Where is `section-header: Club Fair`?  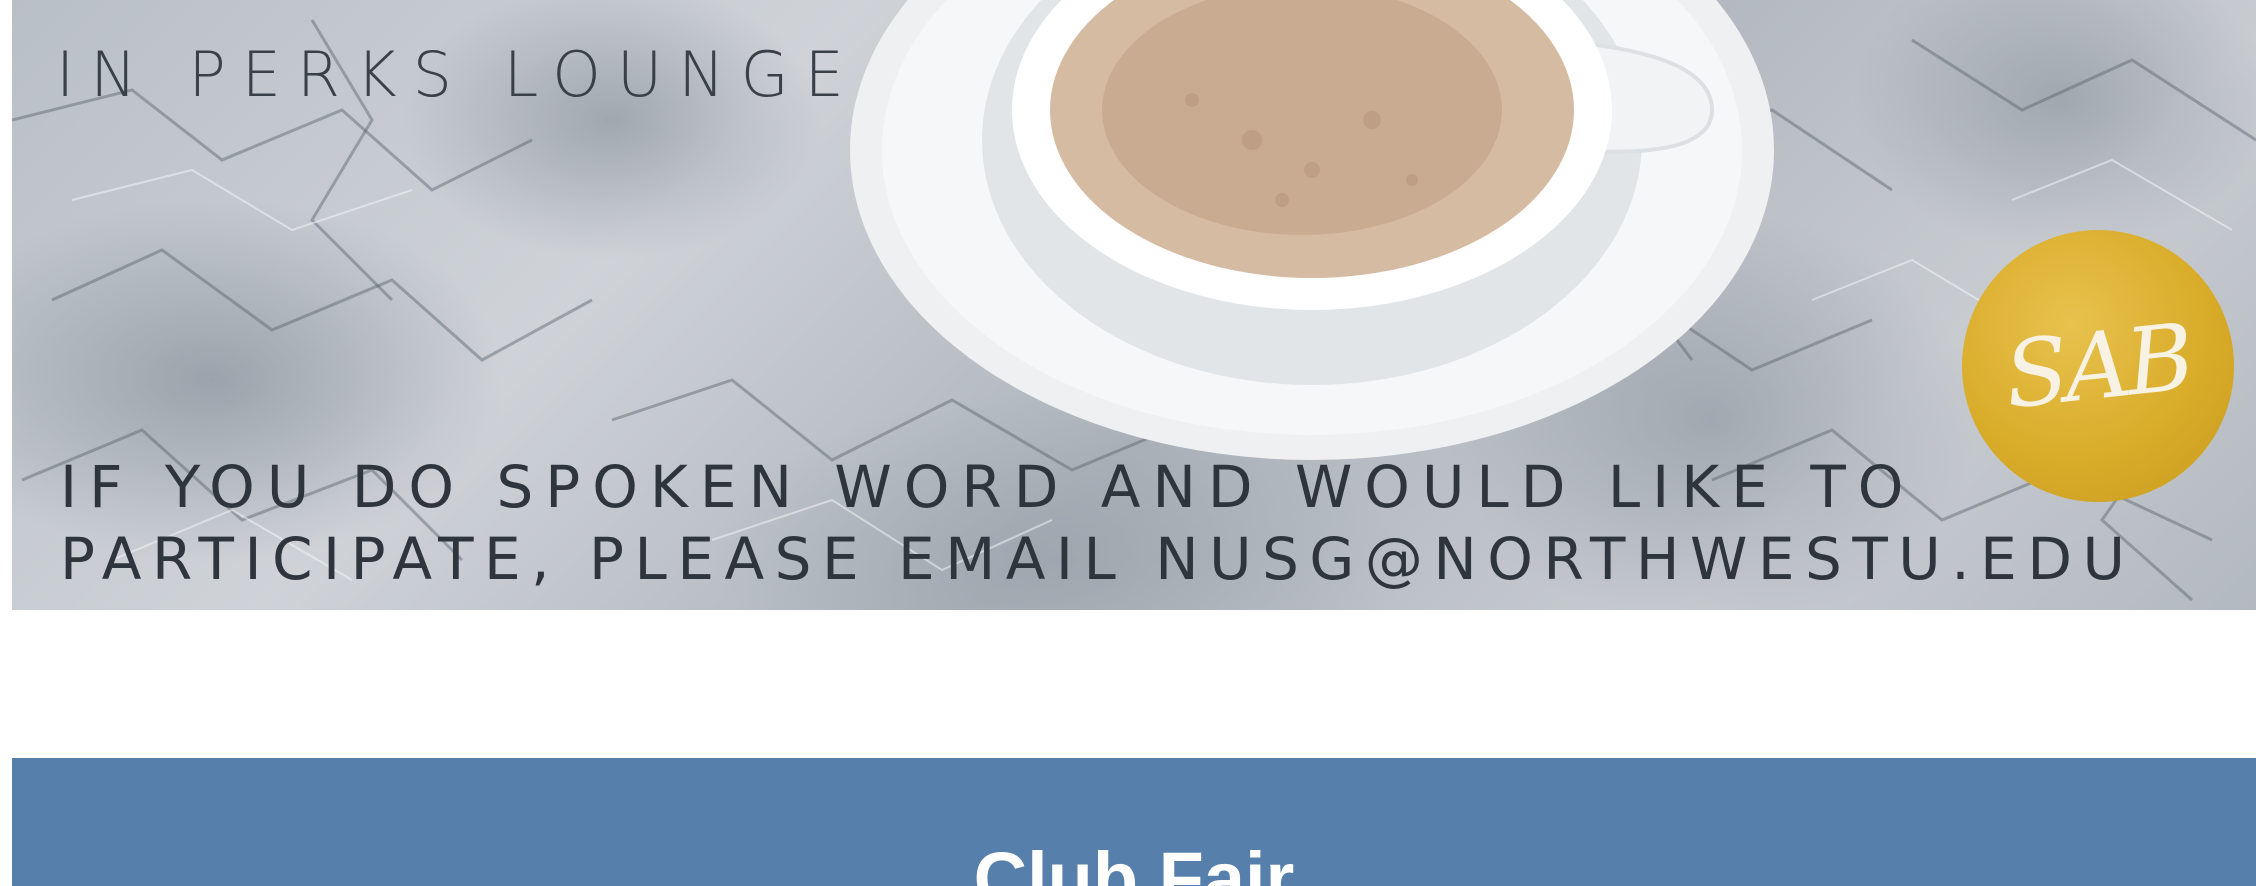 section-header: Club Fair is located at coordinates (1134, 822).